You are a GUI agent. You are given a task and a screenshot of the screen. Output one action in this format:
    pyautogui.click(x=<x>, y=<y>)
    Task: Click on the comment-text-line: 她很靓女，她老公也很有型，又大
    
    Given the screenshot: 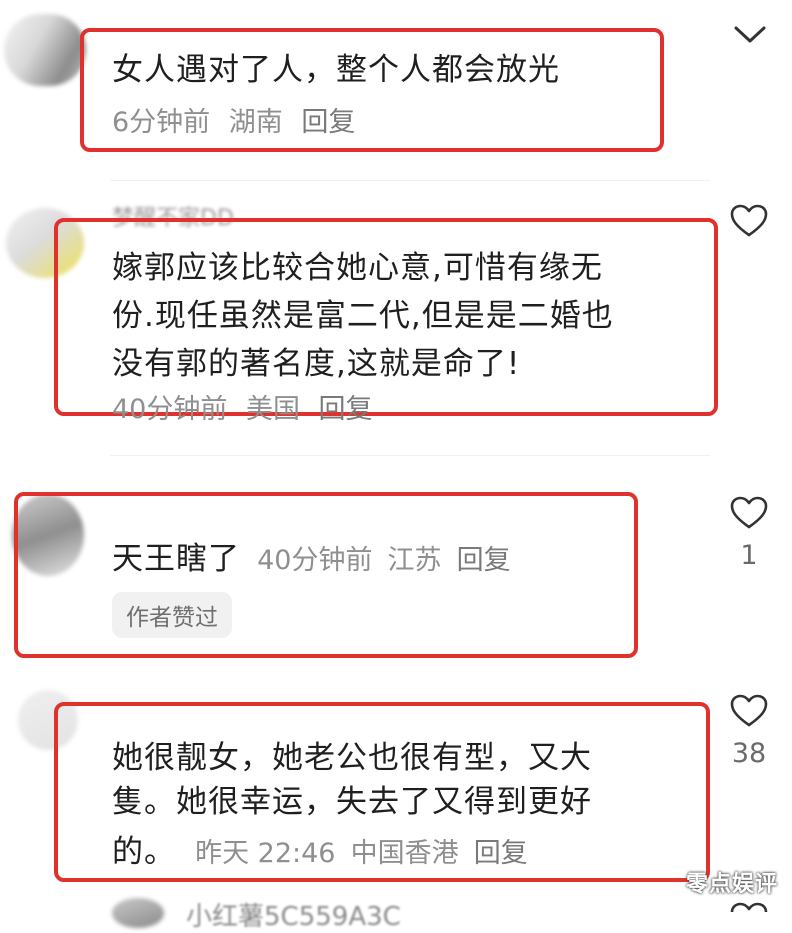 What is the action you would take?
    pyautogui.click(x=352, y=758)
    